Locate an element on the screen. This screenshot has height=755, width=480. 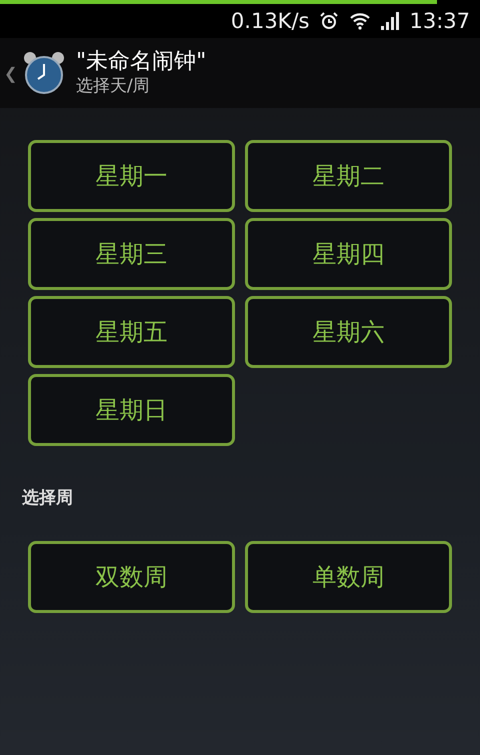
day-button: 星期二 is located at coordinates (348, 176).